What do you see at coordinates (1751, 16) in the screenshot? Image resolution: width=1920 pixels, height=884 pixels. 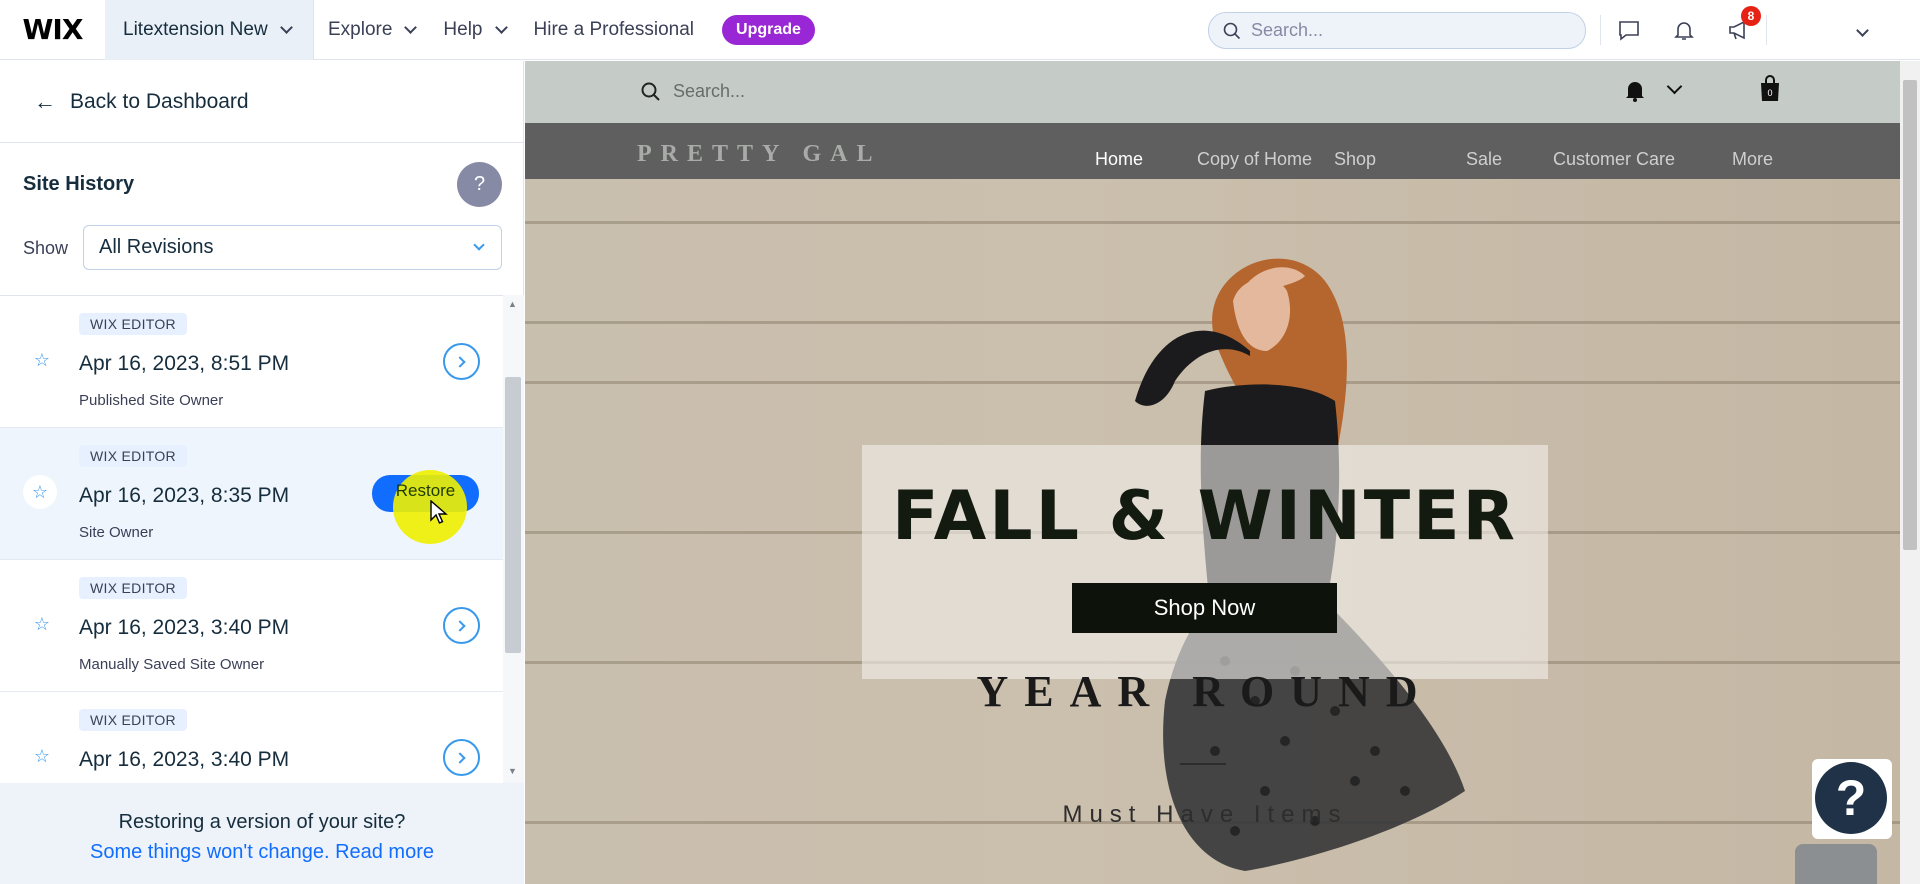 I see `notification-badge: 8` at bounding box center [1751, 16].